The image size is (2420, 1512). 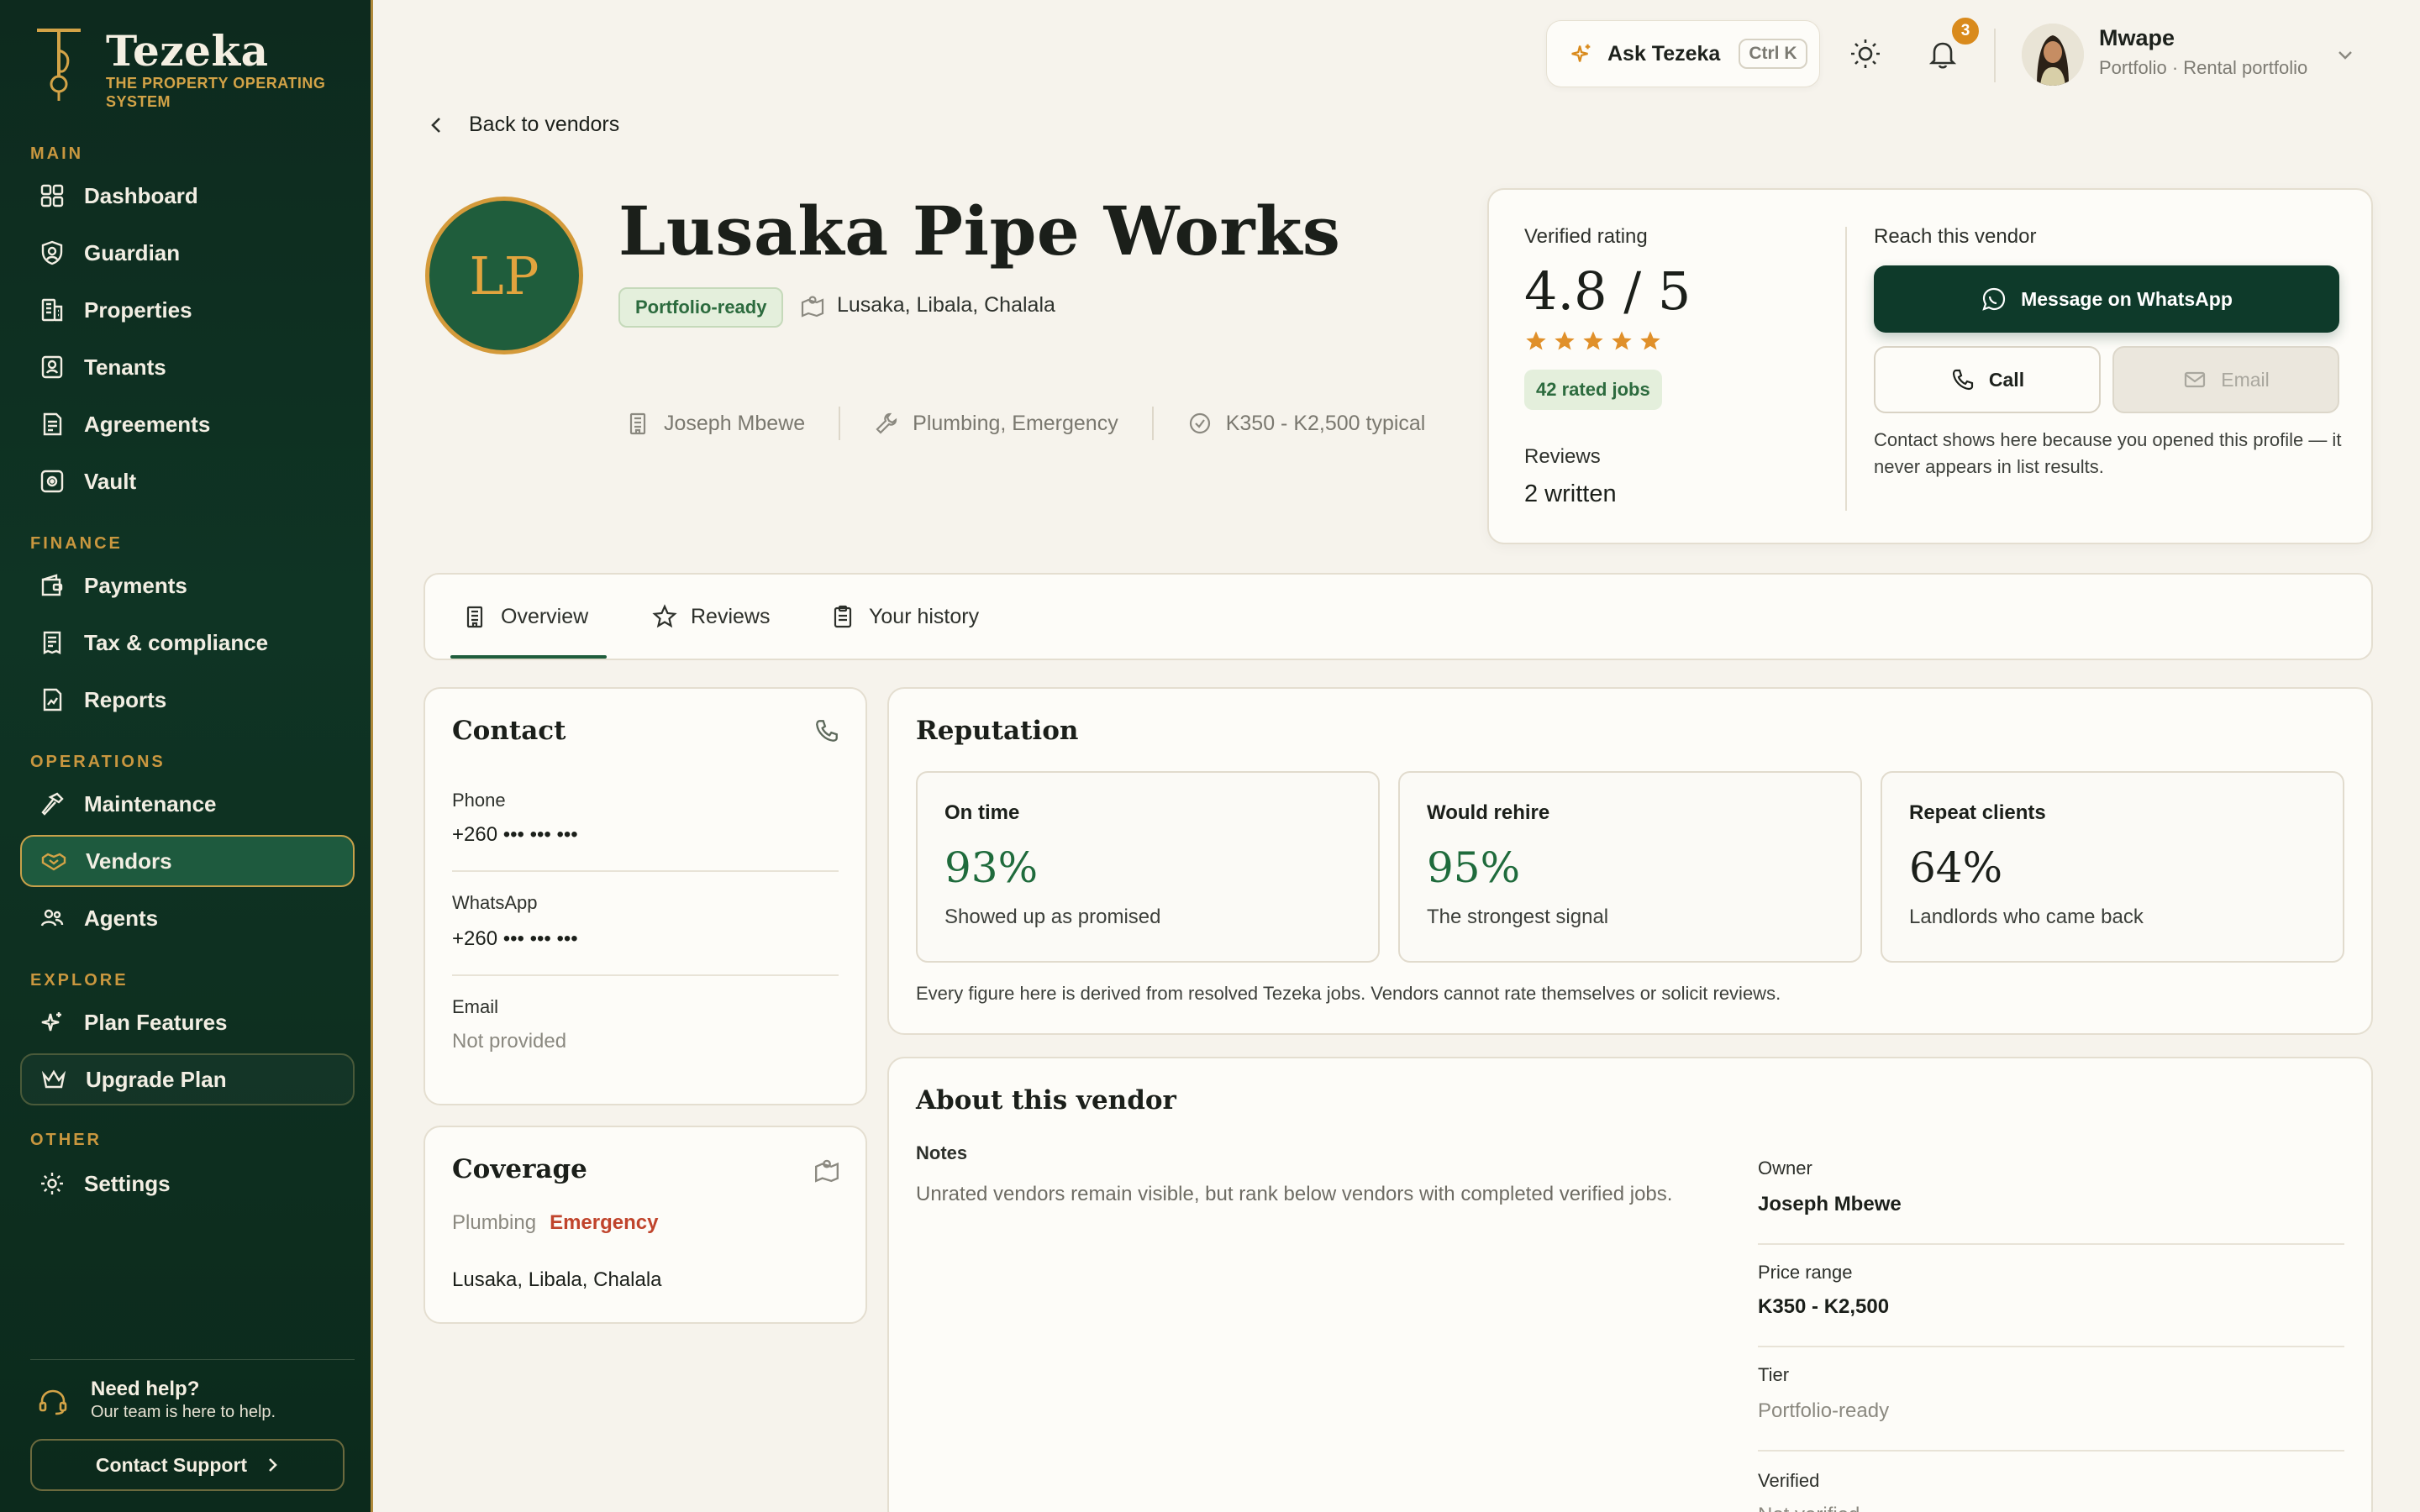 I want to click on call-button: Call, so click(x=1987, y=379).